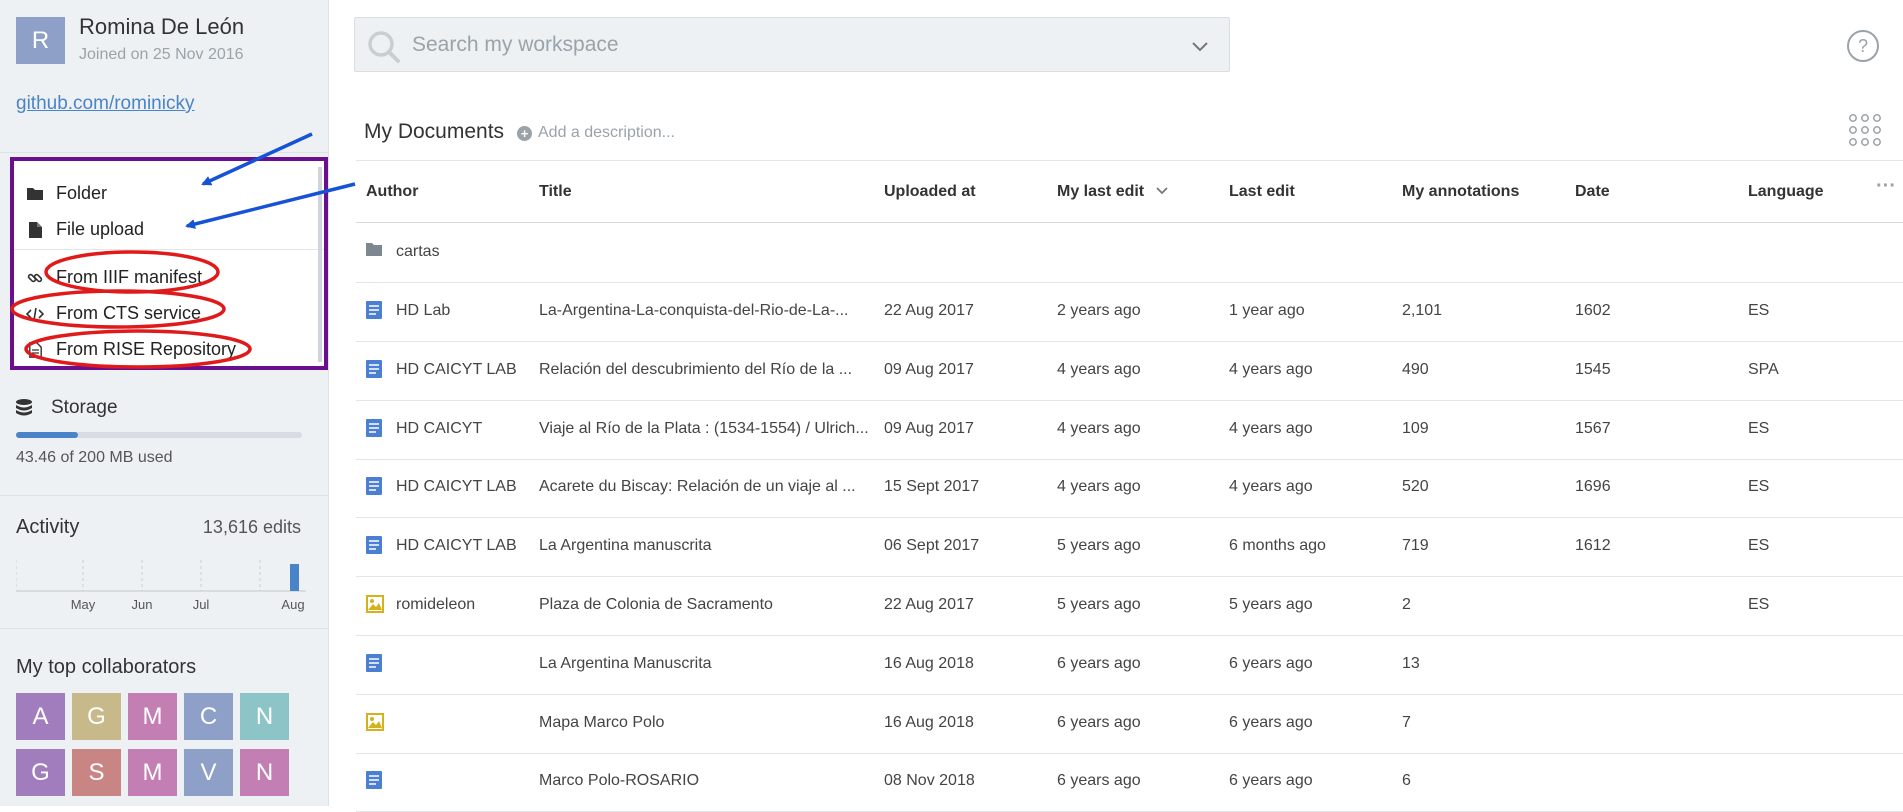 The width and height of the screenshot is (1903, 812). I want to click on collaborator-avatar: C, so click(208, 716).